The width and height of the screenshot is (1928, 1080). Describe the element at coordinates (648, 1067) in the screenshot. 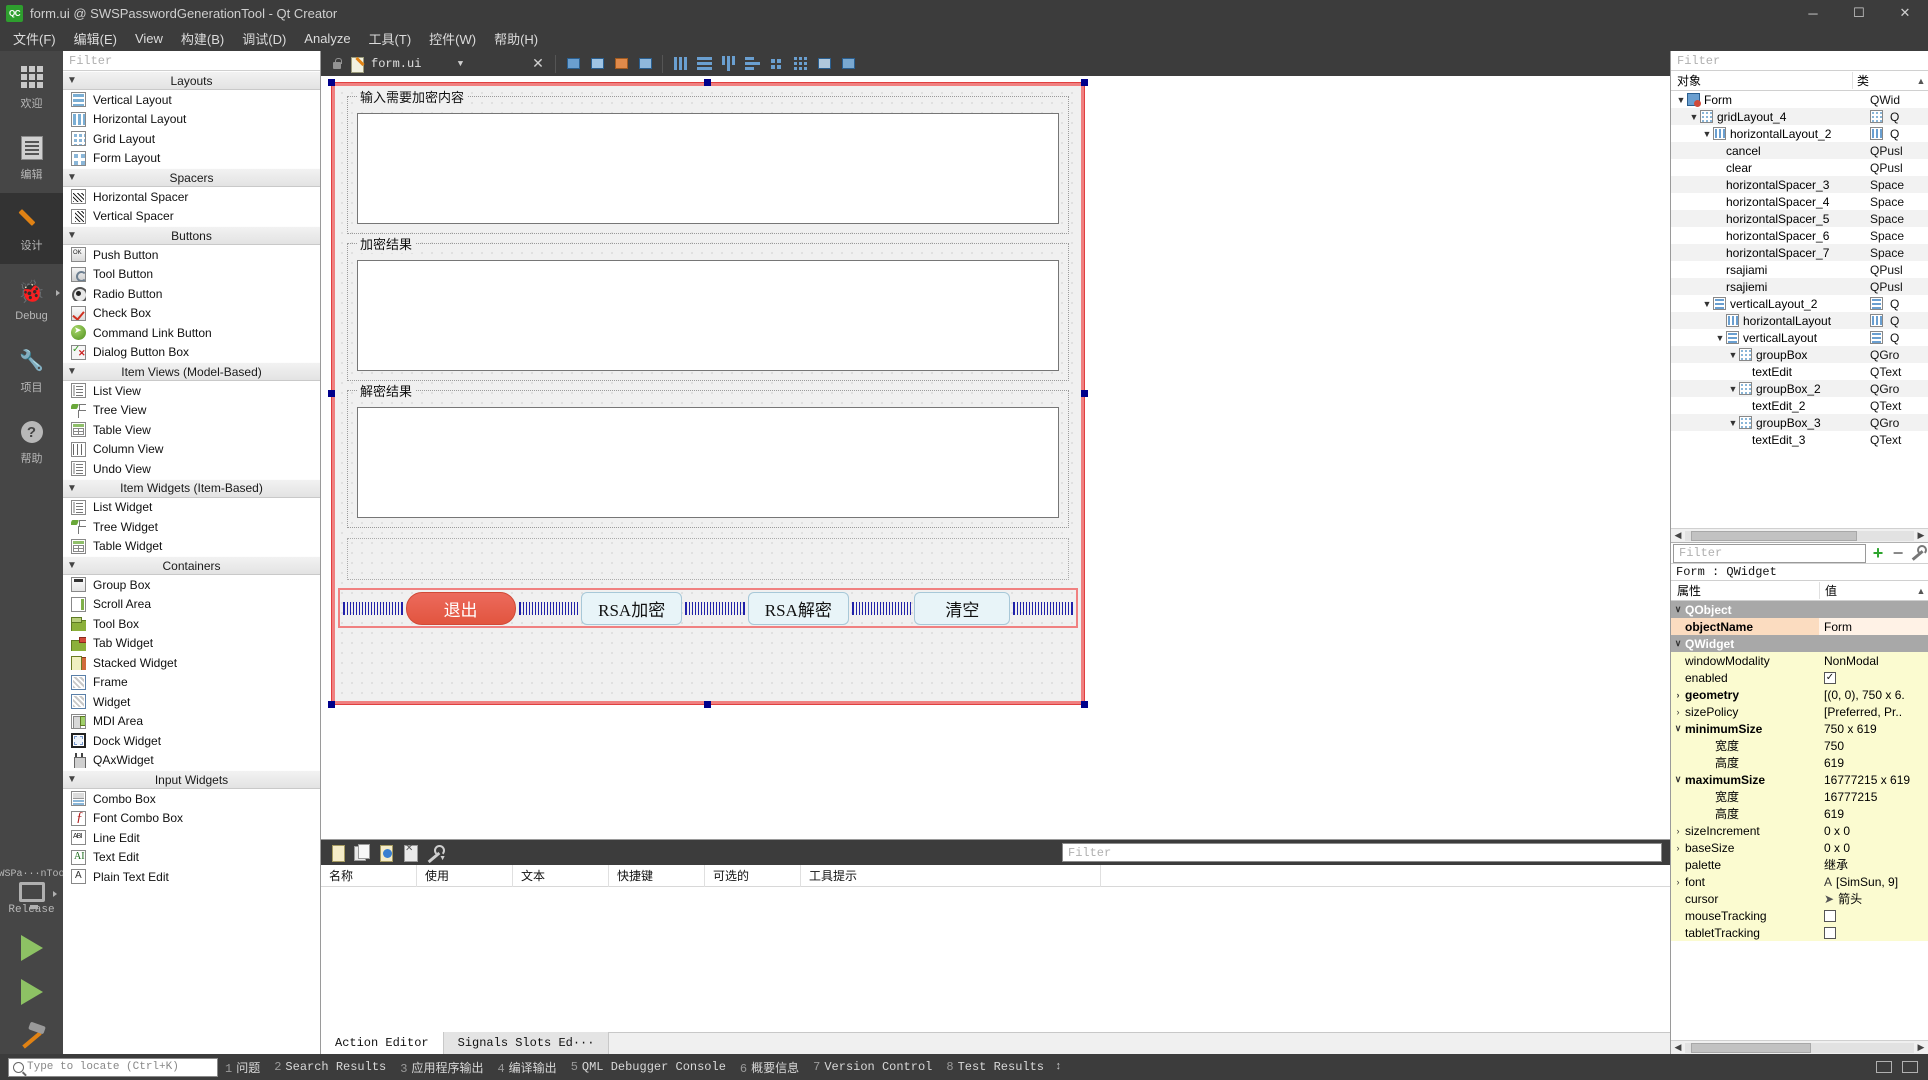

I see `output-pane-QML Debugger Console: 5 QML Debugger Console` at that location.